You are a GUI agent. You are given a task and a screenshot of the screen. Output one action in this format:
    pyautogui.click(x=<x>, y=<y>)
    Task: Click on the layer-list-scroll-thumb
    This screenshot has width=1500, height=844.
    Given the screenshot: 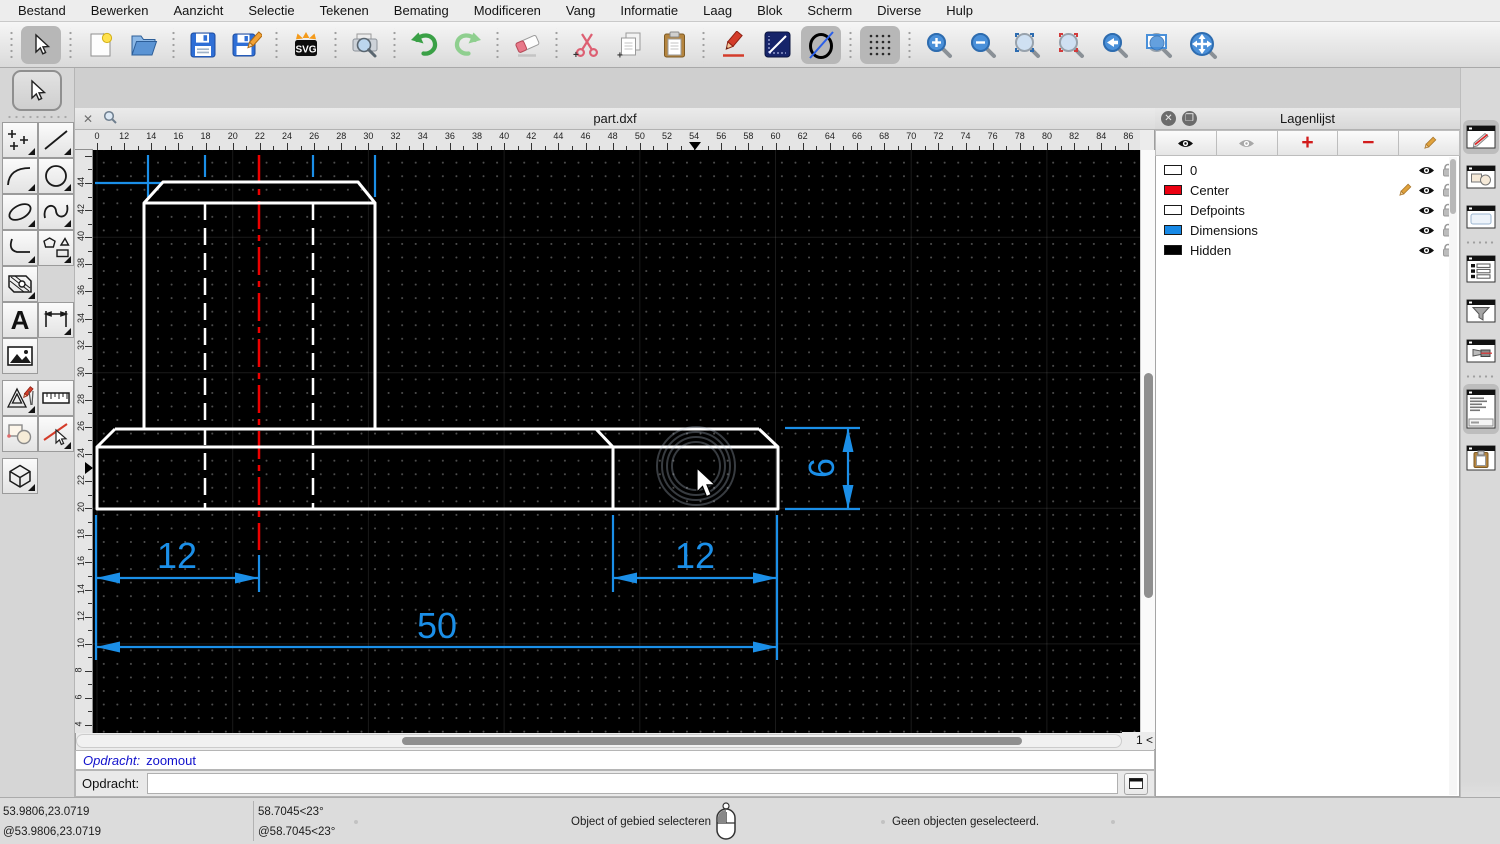 What is the action you would take?
    pyautogui.click(x=1453, y=186)
    